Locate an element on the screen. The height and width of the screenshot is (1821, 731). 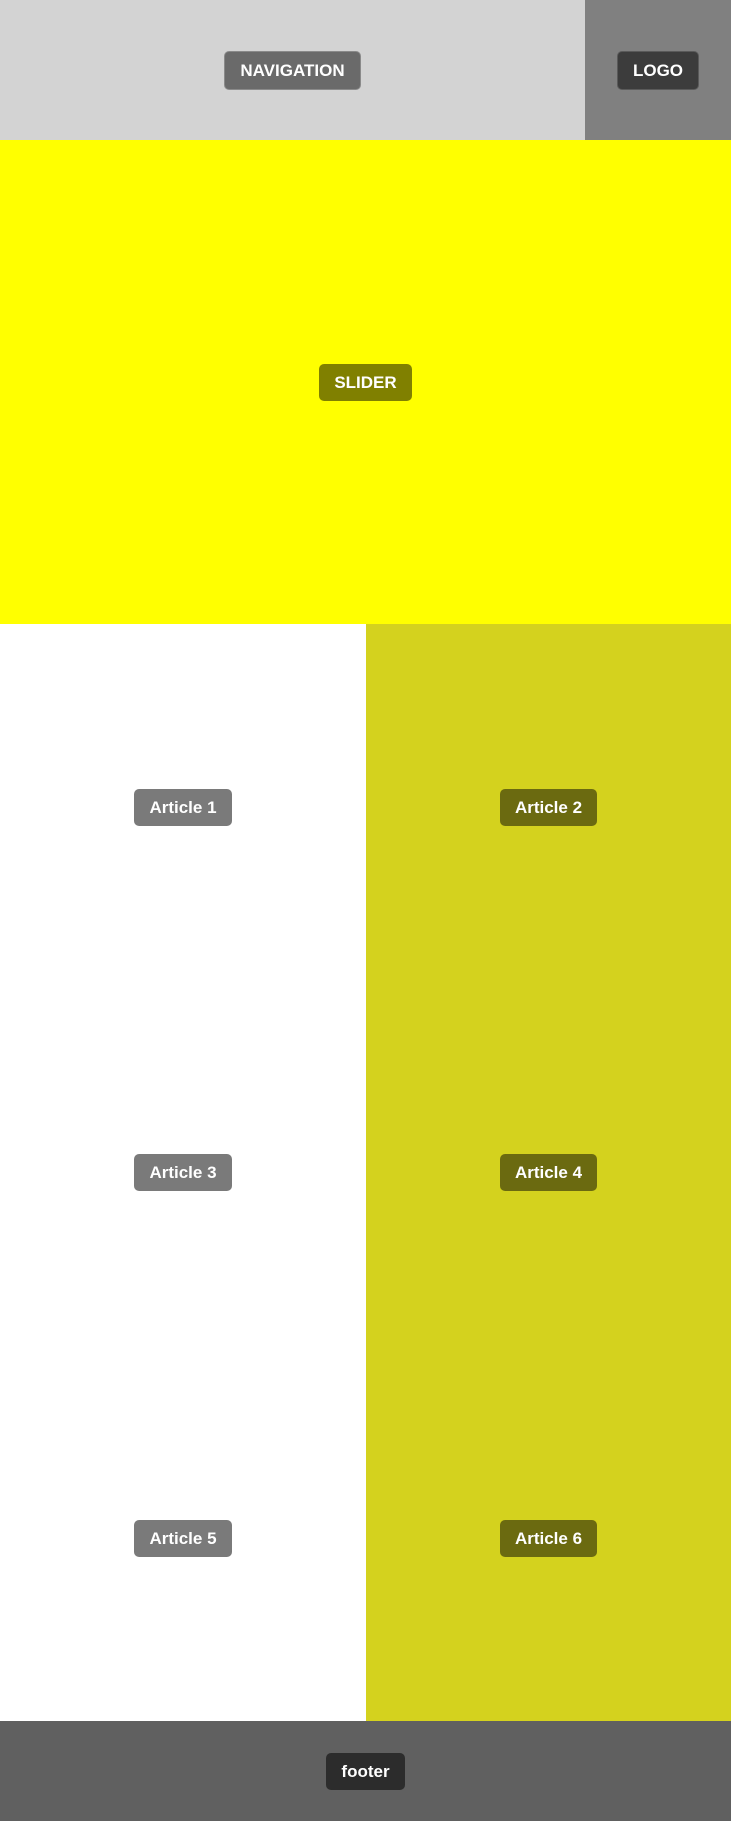
header: NAVIGATION LOGO is located at coordinates (365, 70).